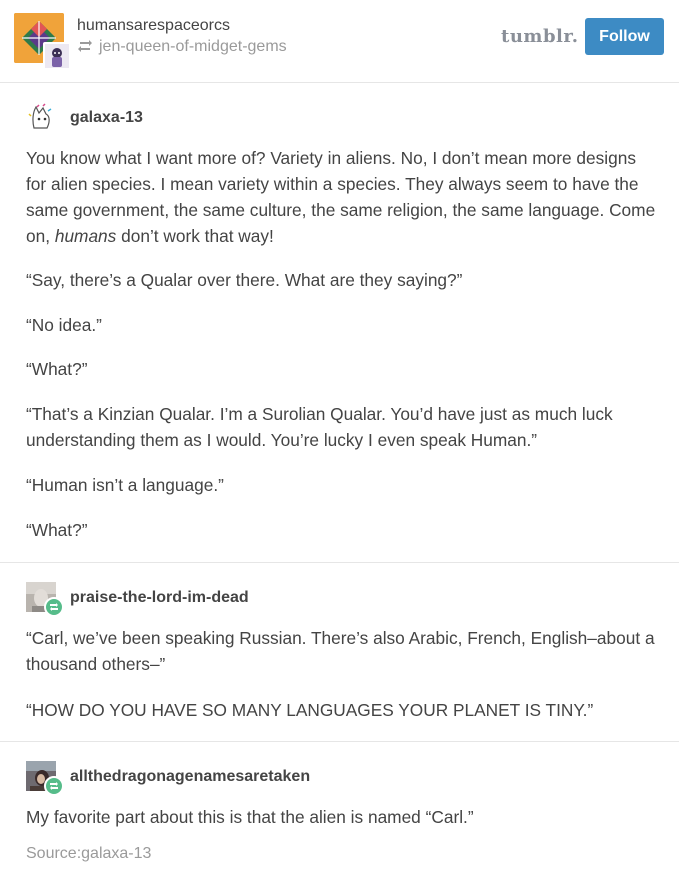 The image size is (679, 871). What do you see at coordinates (539, 36) in the screenshot?
I see `tumblr-logo: tumblr.` at bounding box center [539, 36].